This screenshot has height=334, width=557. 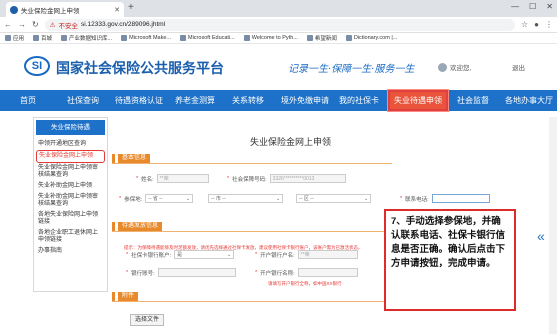 I want to click on city-select: -- 市 -- ⌄, so click(x=246, y=198).